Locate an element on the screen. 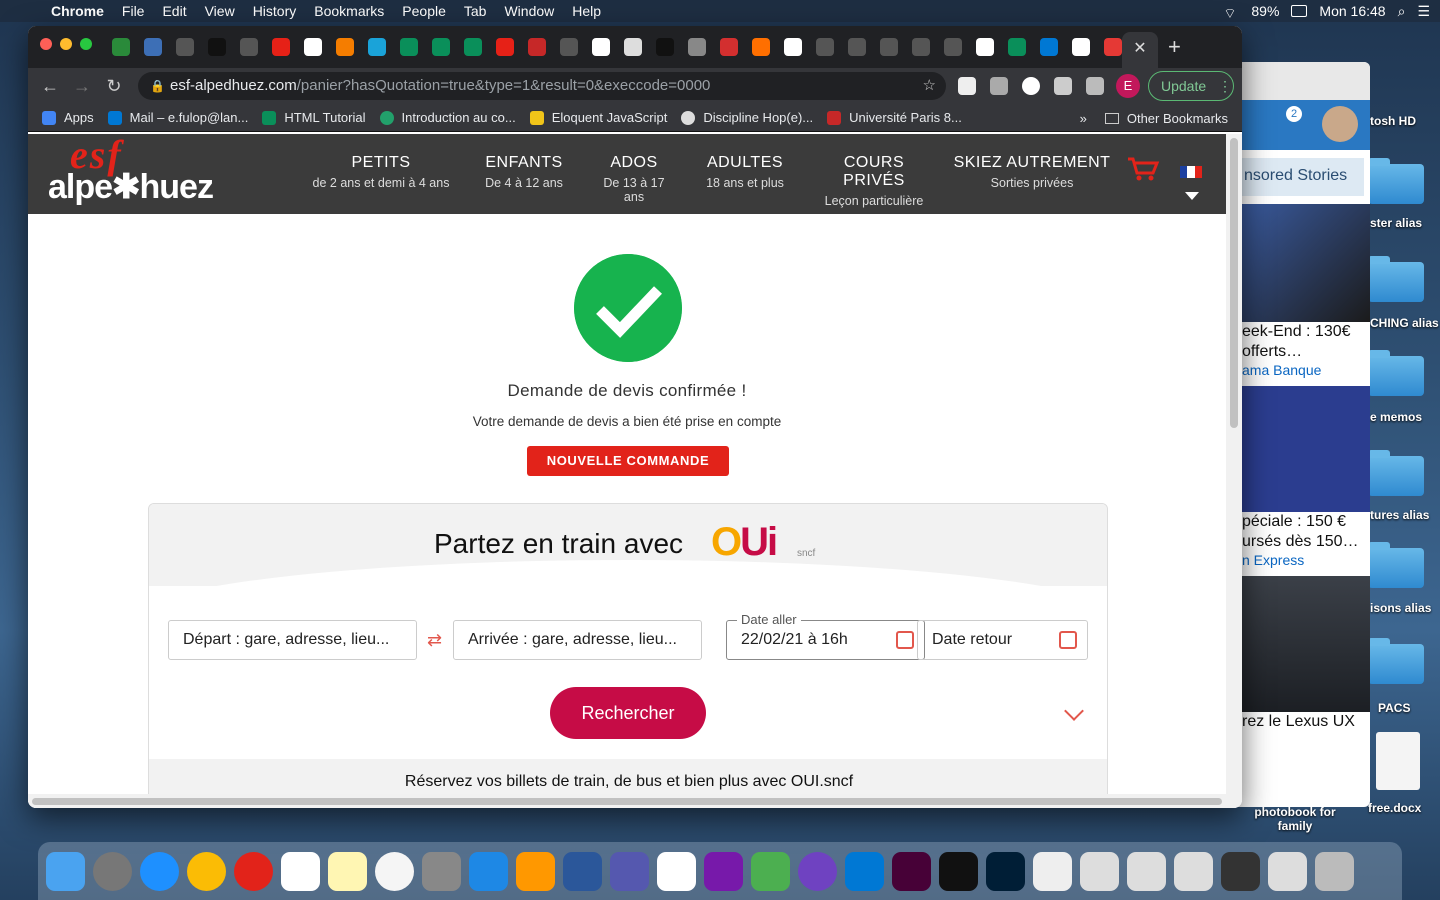  teams-icon is located at coordinates (629, 871).